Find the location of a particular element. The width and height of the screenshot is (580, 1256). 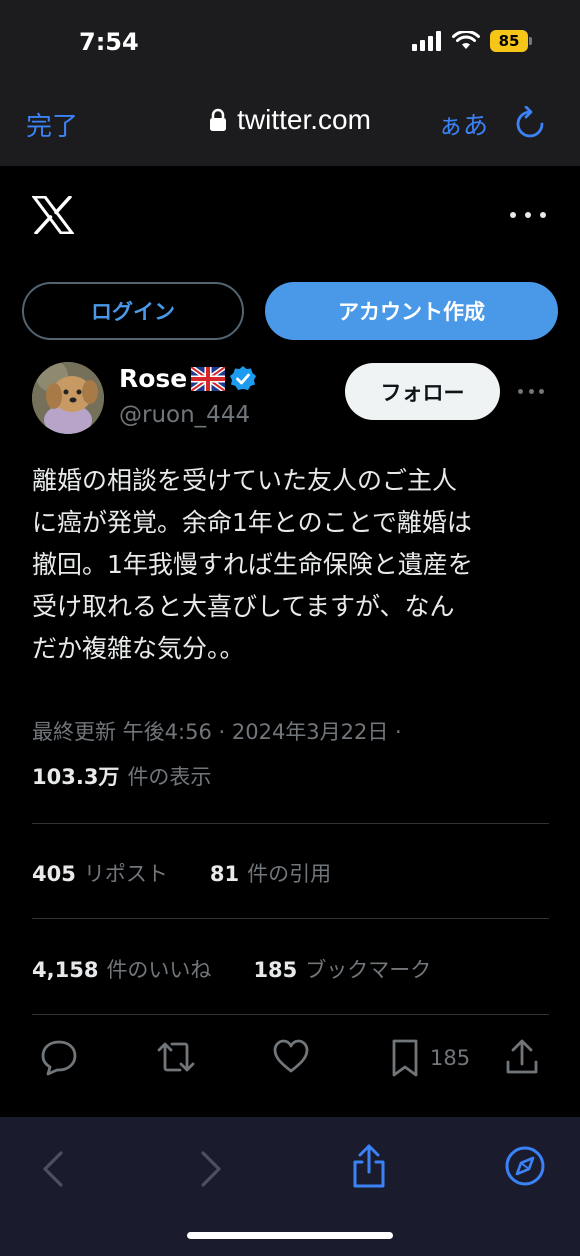

reply-button is located at coordinates (59, 1057).